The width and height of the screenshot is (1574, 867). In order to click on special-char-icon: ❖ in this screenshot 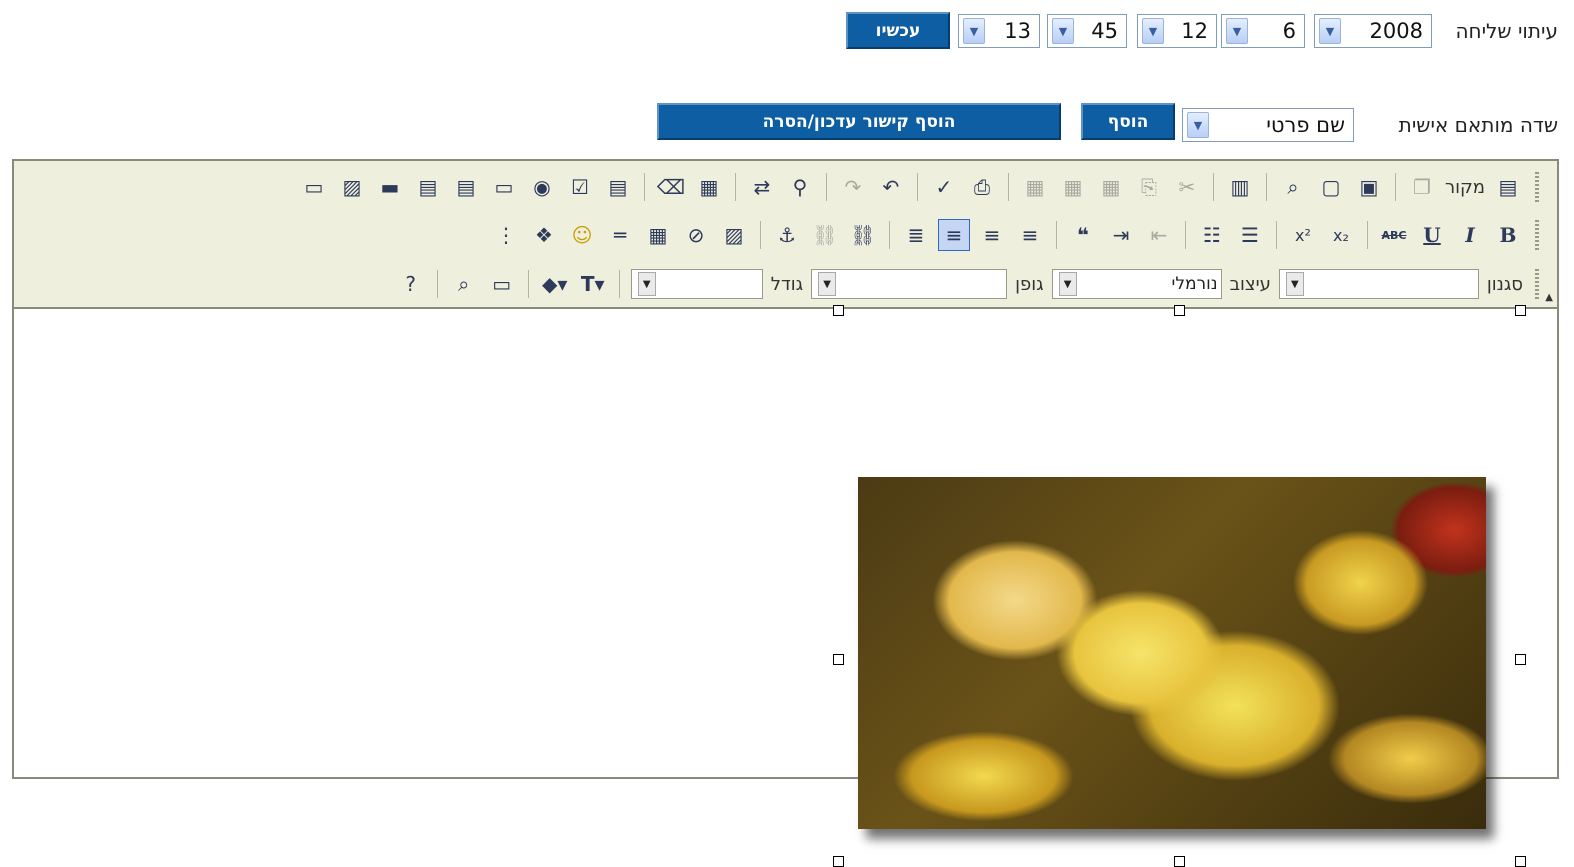, I will do `click(544, 235)`.